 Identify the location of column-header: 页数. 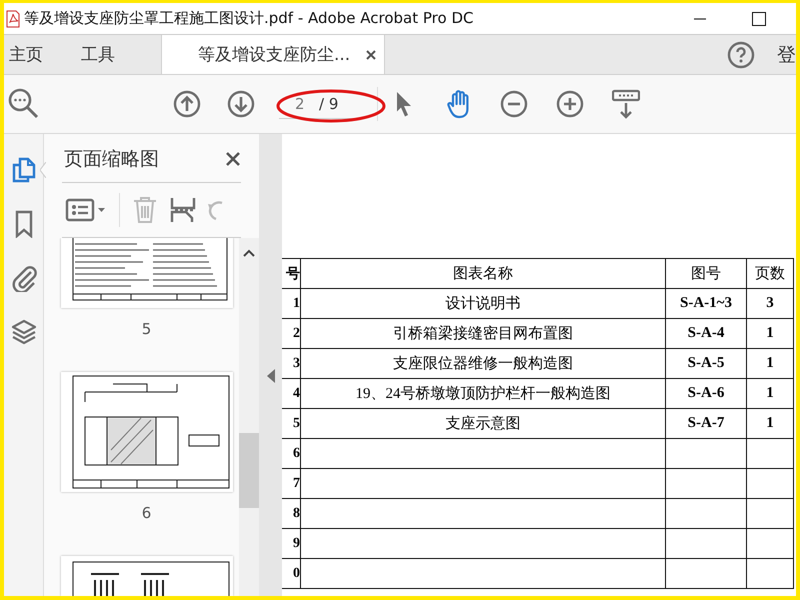
(770, 273).